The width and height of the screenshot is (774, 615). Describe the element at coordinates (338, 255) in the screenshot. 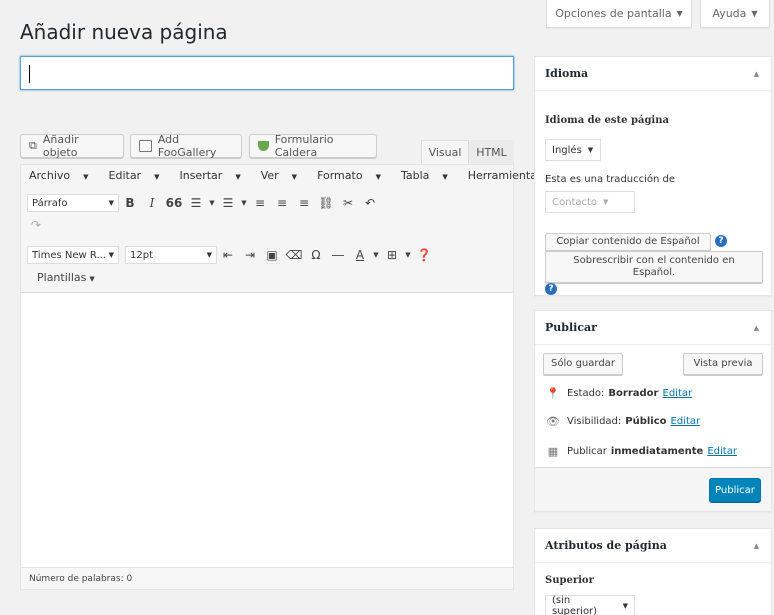

I see `horizontal-line-icon: ―` at that location.